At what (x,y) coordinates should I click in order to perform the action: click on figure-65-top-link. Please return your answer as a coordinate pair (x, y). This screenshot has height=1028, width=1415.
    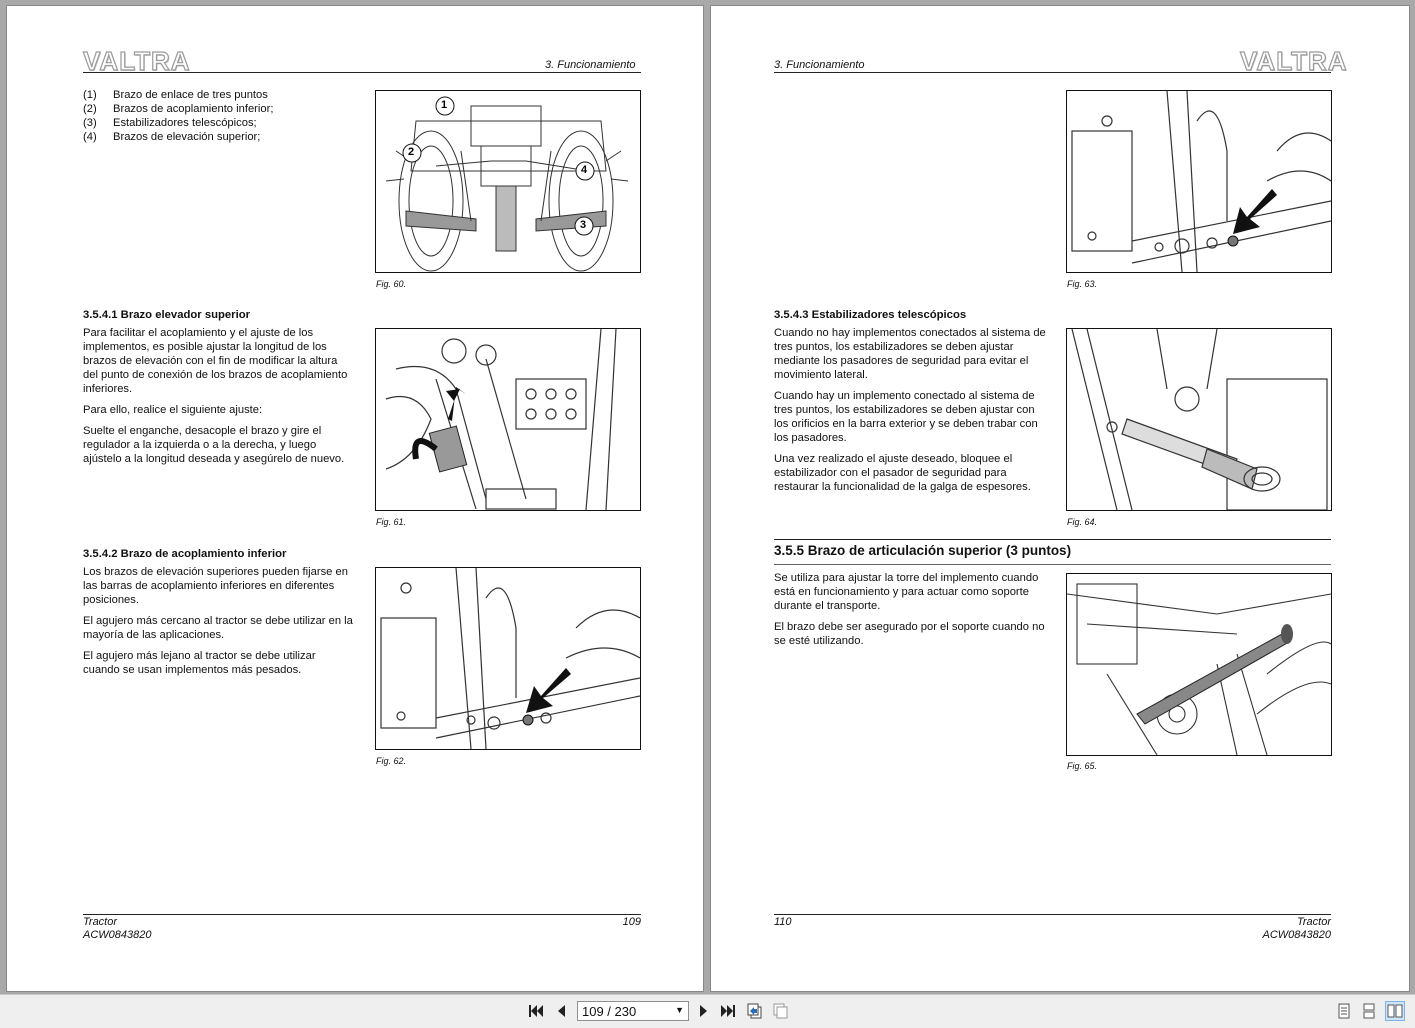
    Looking at the image, I should click on (1199, 664).